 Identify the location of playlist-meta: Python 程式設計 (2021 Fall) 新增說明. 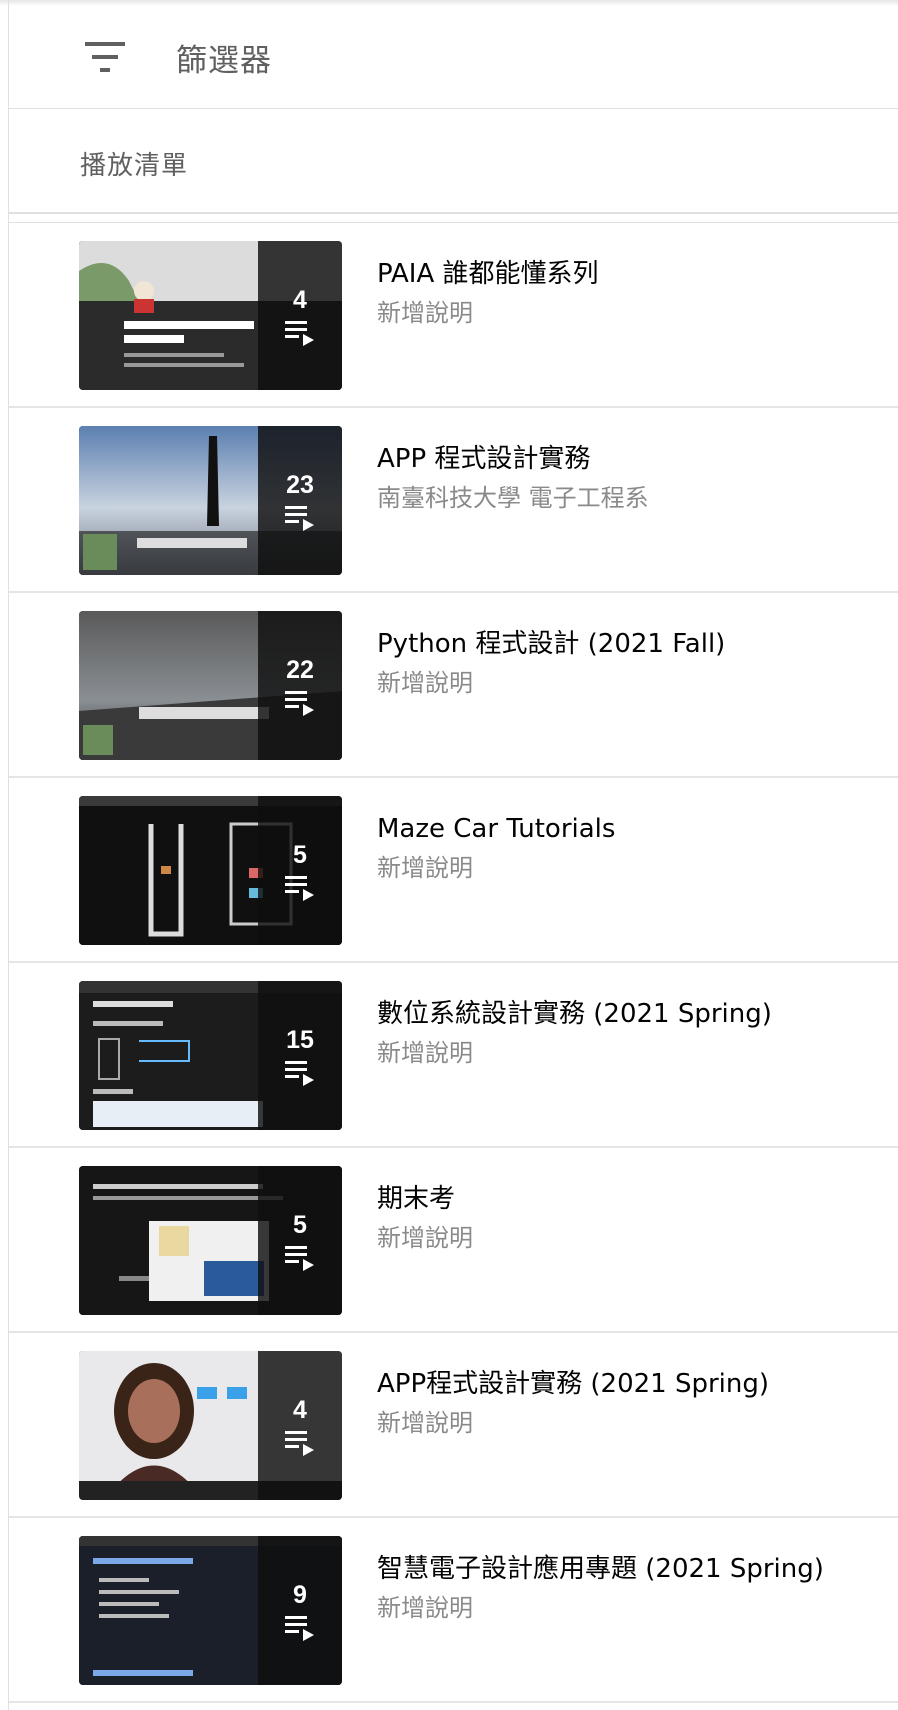
(551, 663).